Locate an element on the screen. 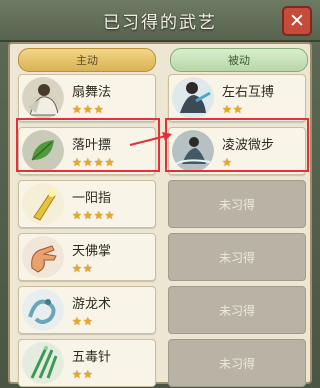  skill-name: 一阳指 is located at coordinates (92, 198).